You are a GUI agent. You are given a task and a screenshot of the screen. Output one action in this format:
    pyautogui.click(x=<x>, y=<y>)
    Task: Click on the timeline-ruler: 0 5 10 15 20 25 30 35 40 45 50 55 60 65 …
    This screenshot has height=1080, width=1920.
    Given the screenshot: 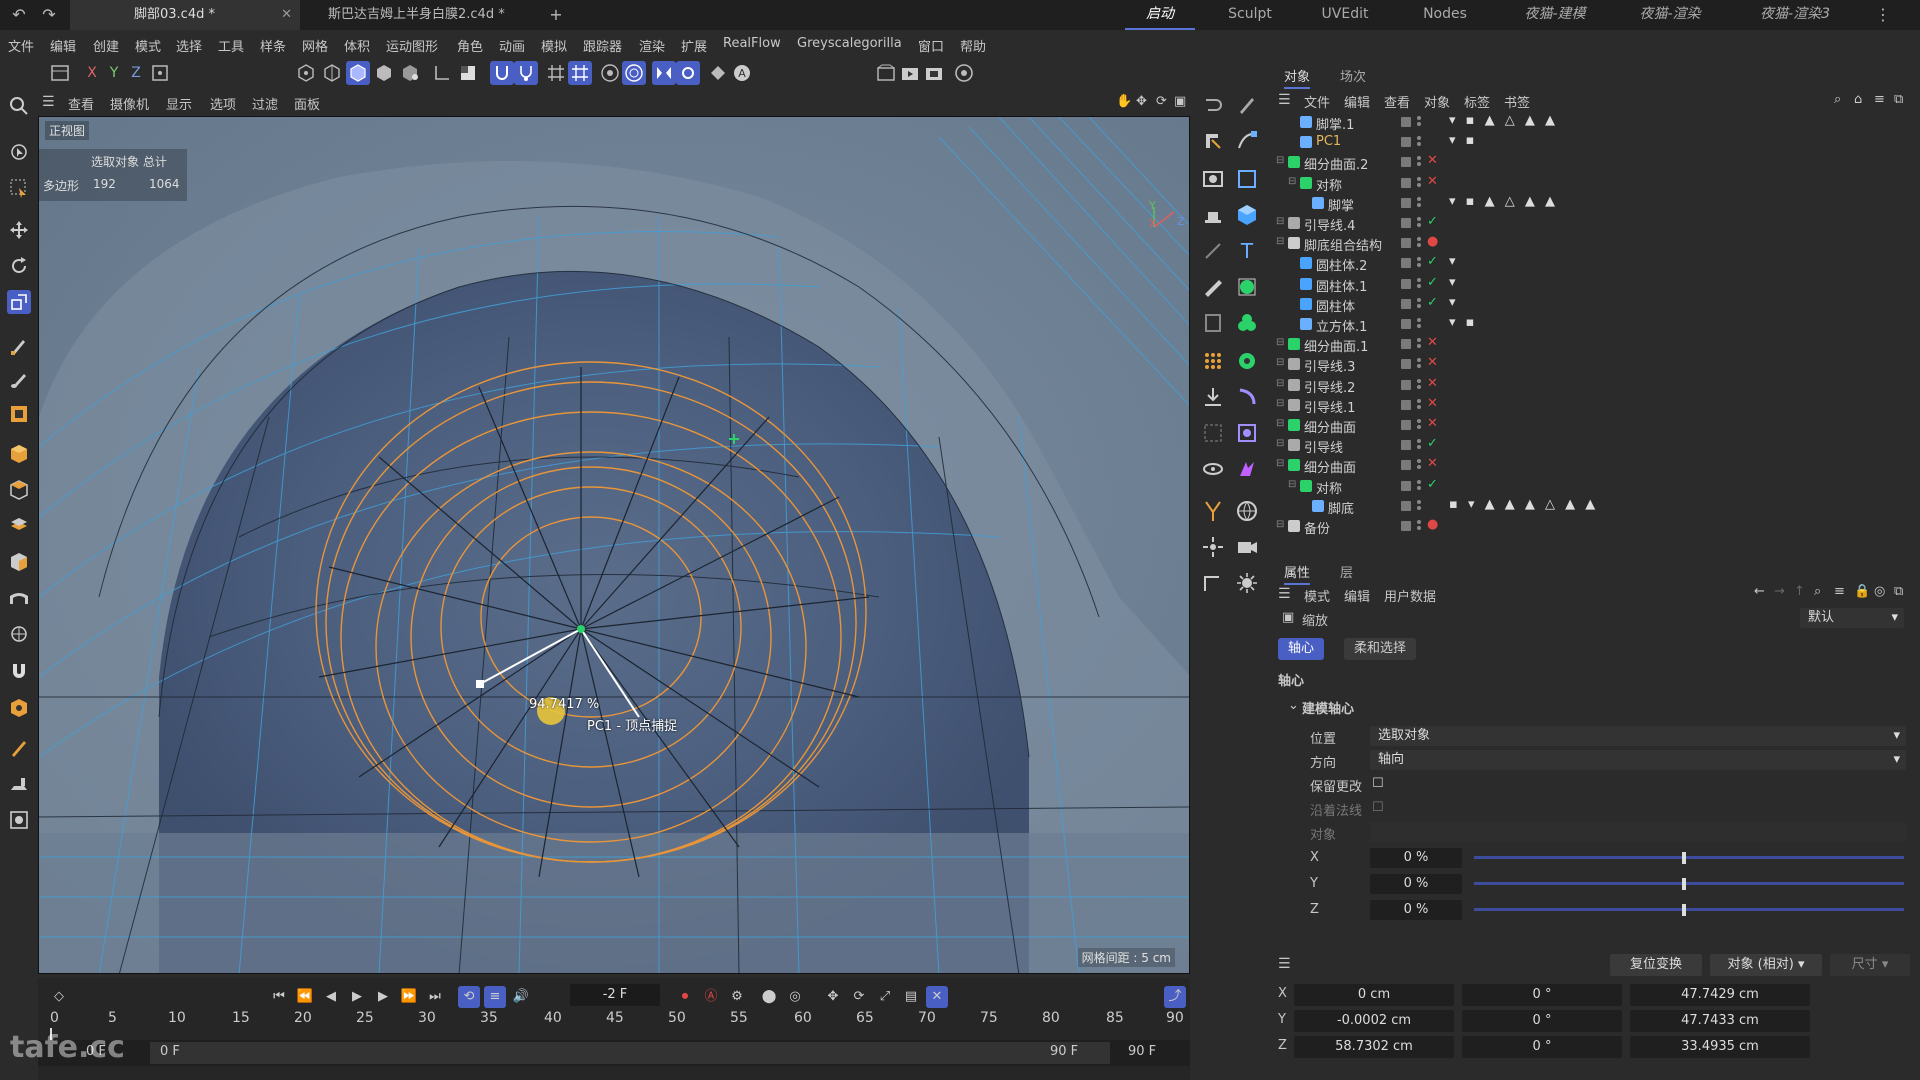 What is the action you would take?
    pyautogui.click(x=617, y=1027)
    